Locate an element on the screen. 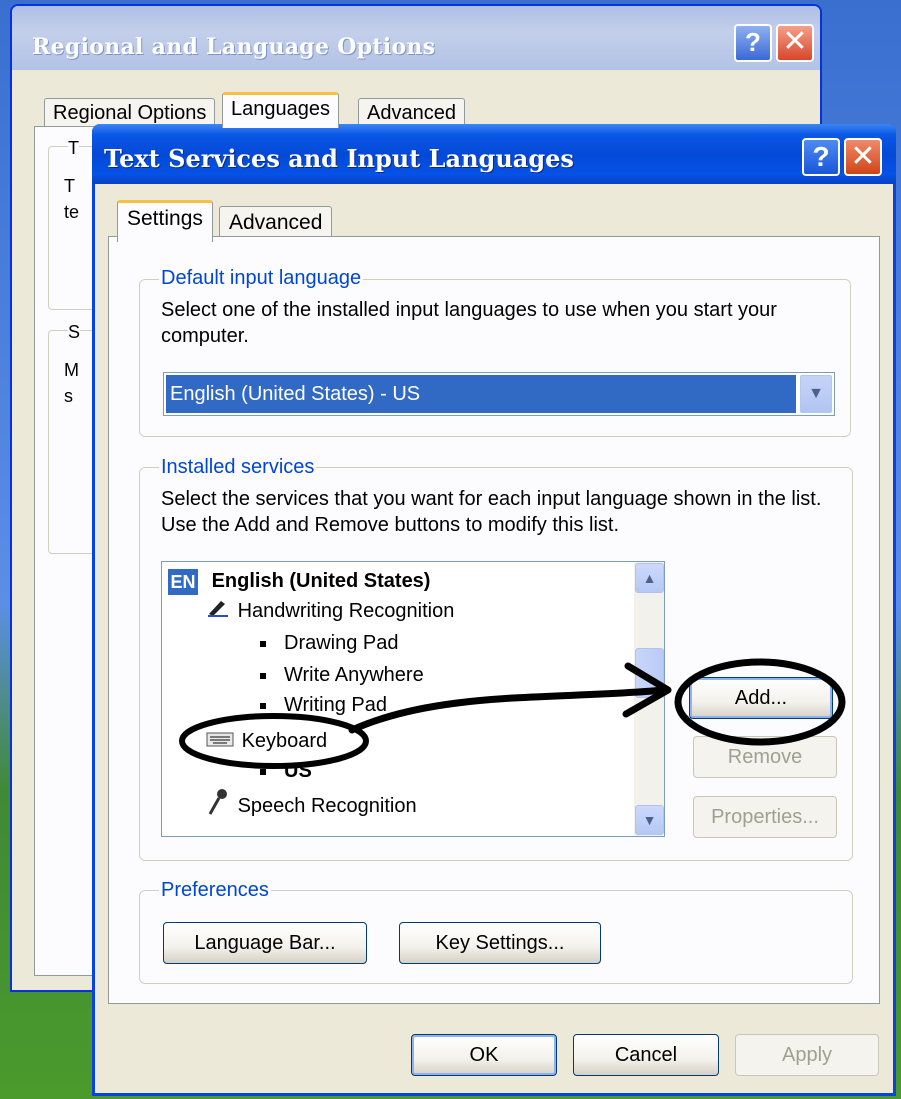 Image resolution: width=901 pixels, height=1099 pixels. language-badge: EN is located at coordinates (183, 581).